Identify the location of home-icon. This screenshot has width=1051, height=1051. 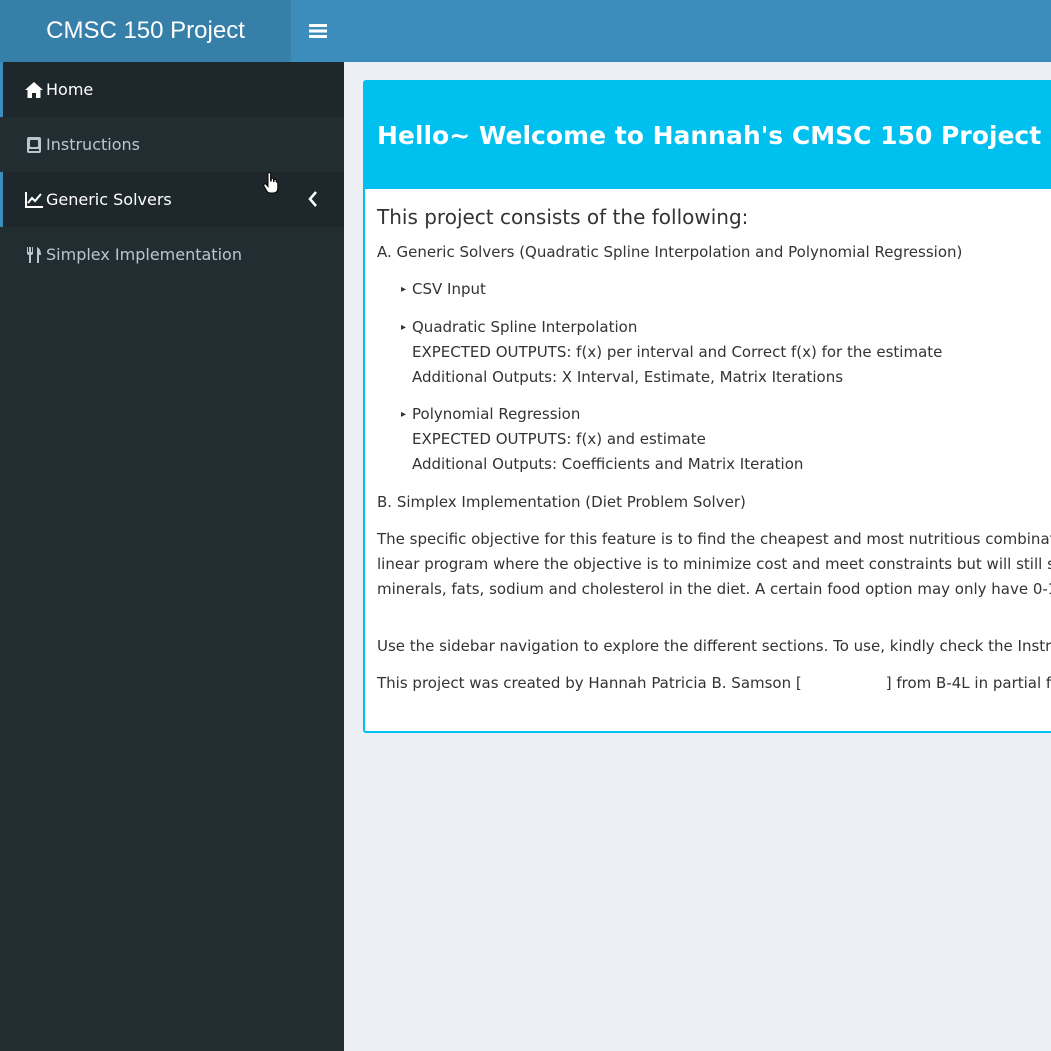
(34, 90).